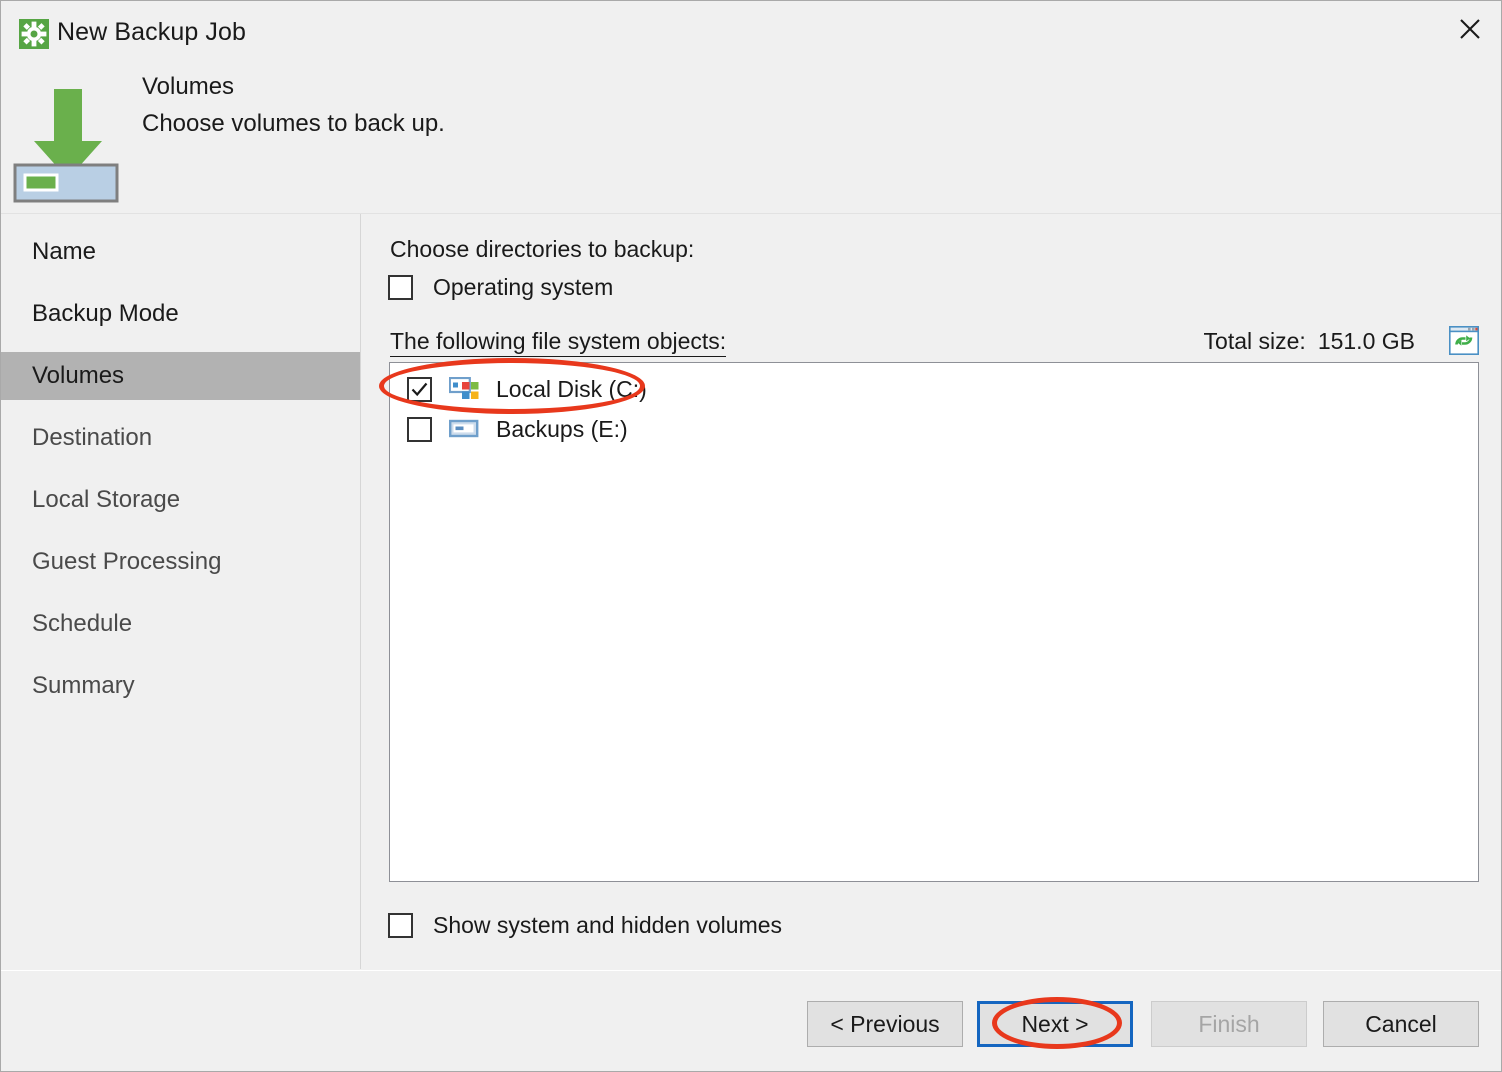 This screenshot has width=1502, height=1072. I want to click on show-hidden-volumes-checkbox: Show system and hidden volumes, so click(585, 925).